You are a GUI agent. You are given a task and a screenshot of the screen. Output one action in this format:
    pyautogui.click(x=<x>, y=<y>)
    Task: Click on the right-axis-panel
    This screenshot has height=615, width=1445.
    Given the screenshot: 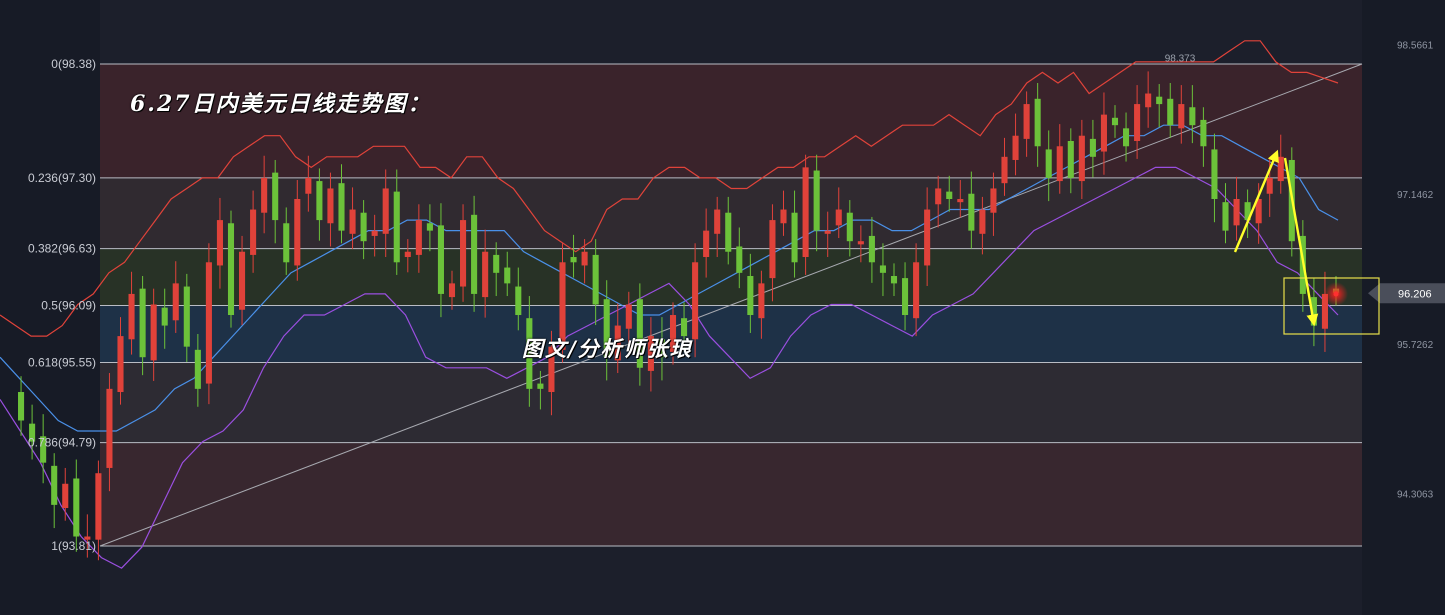 What is the action you would take?
    pyautogui.click(x=1403, y=307)
    